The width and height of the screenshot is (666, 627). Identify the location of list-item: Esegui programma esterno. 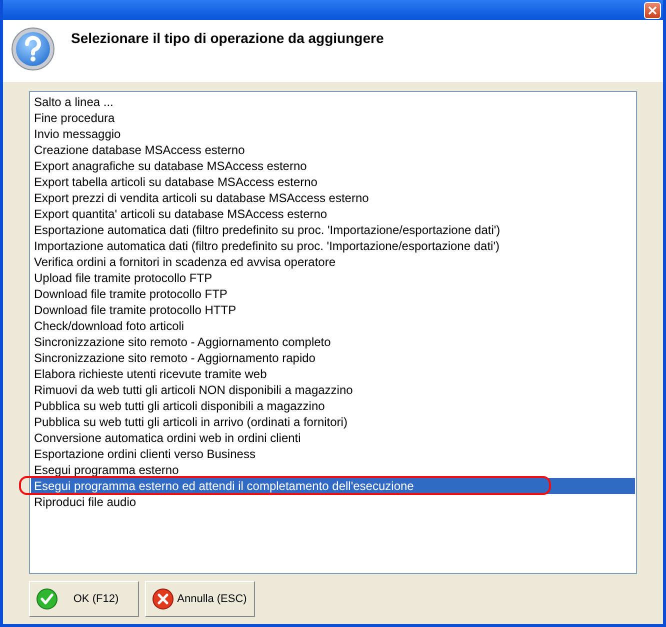
(333, 470).